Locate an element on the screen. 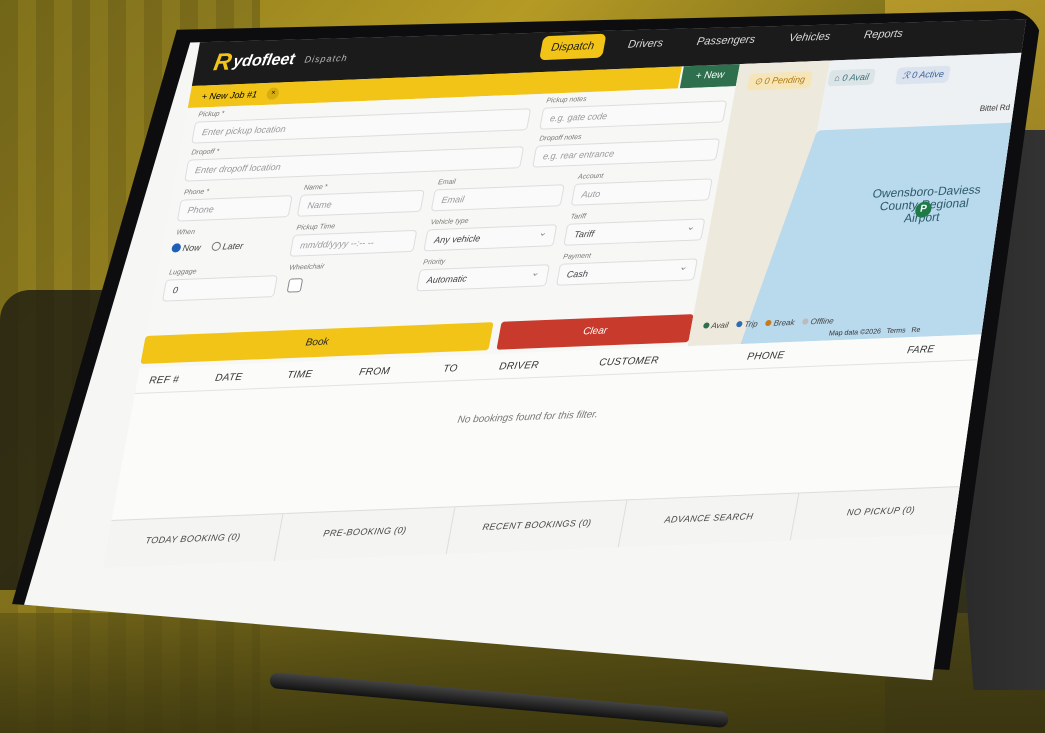  account-input: Auto is located at coordinates (641, 192).